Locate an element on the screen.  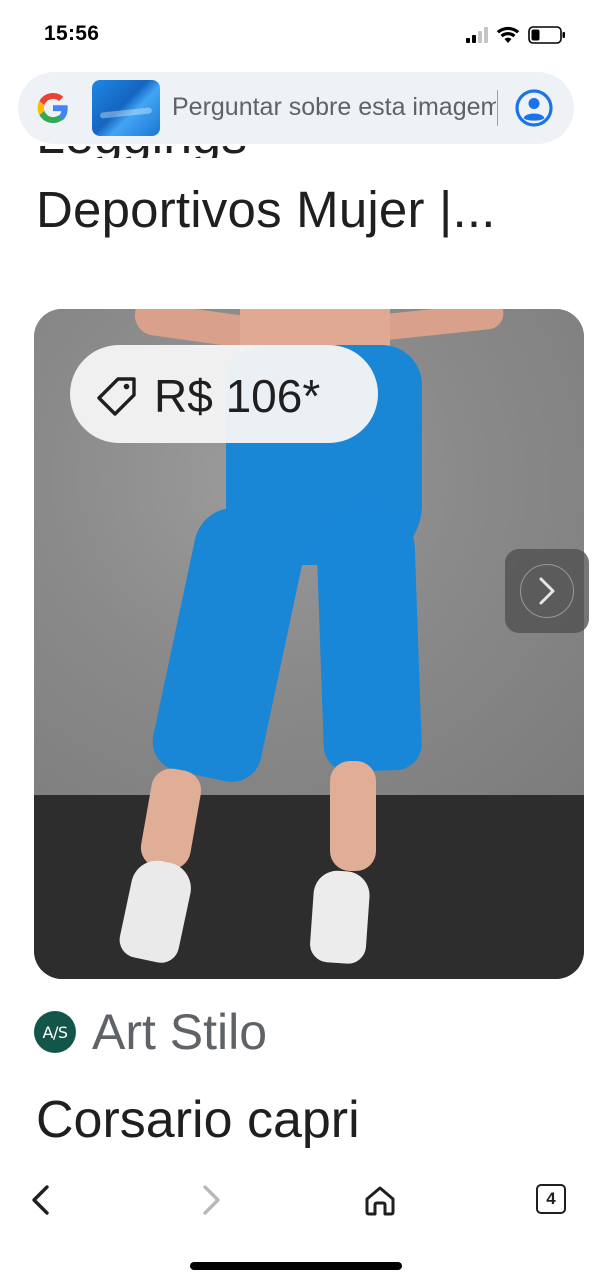
image-background-floor is located at coordinates (309, 887).